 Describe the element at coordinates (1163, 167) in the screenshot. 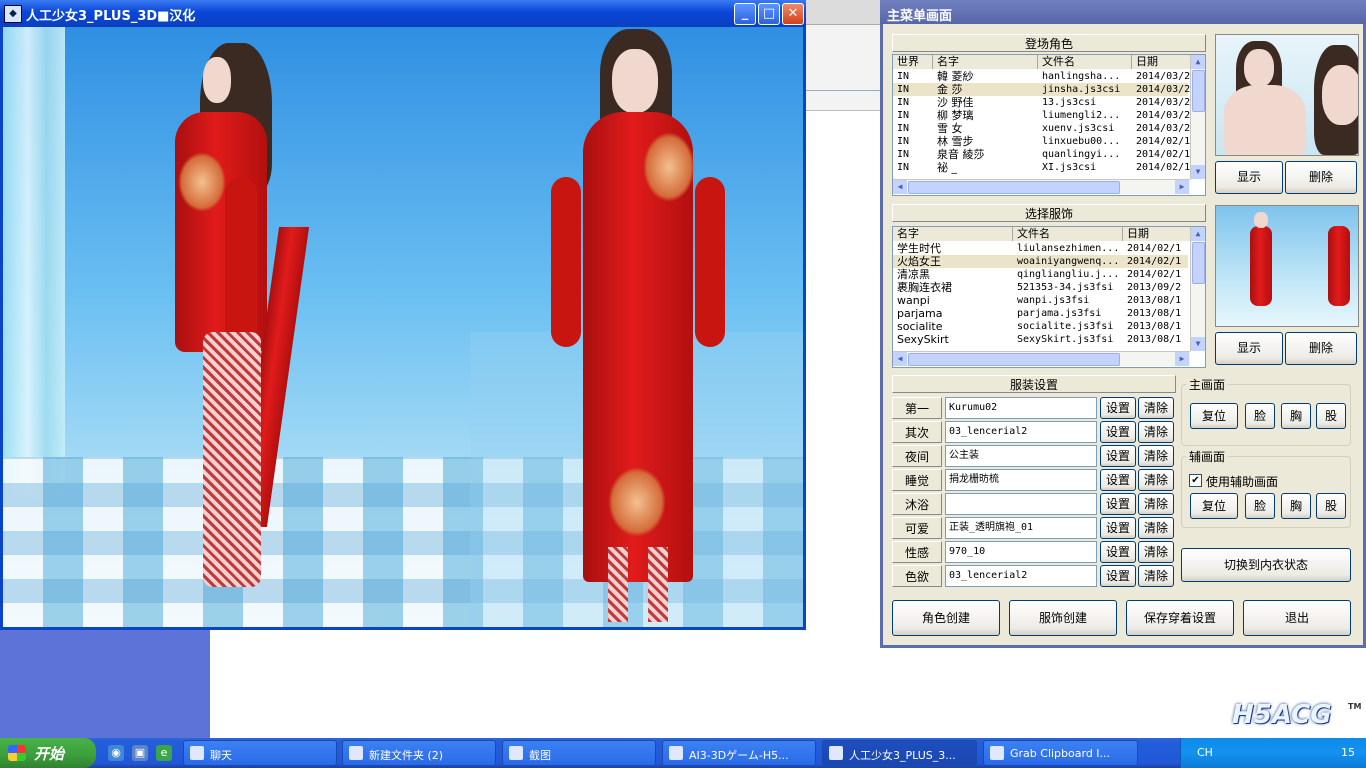

I see `list-item-date: 2014/02/1` at that location.